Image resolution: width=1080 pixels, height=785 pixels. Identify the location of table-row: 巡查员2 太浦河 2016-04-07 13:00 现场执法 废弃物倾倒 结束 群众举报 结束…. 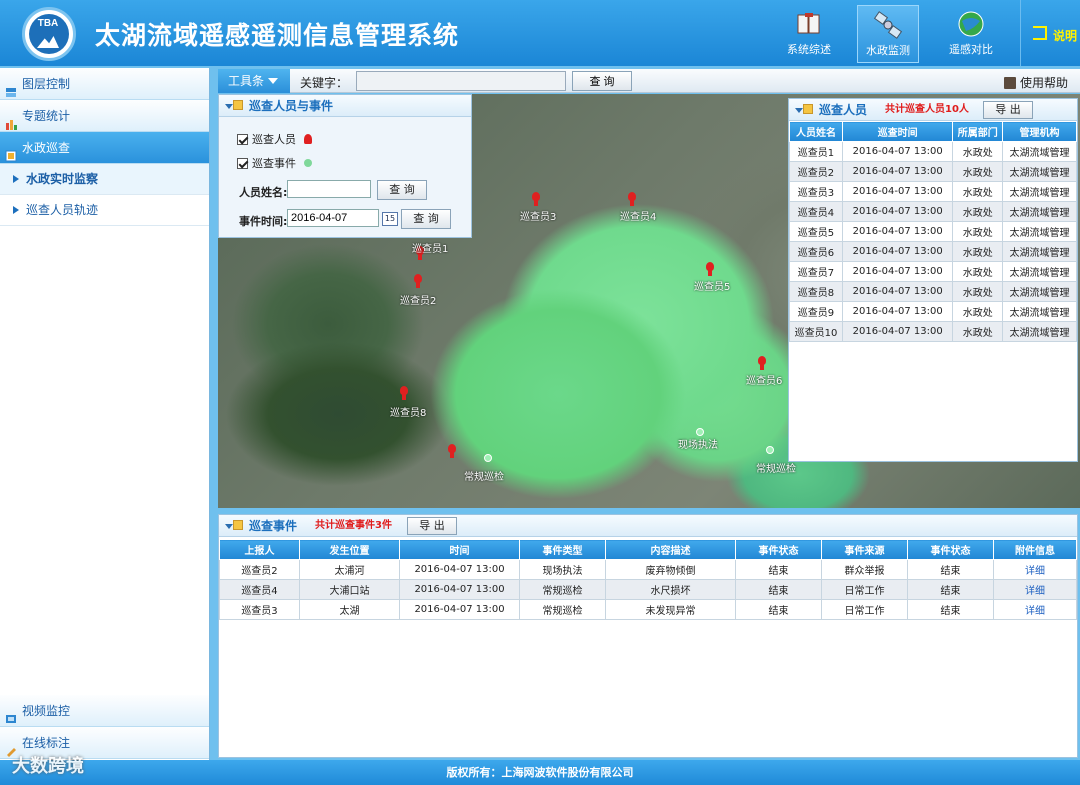
(648, 569).